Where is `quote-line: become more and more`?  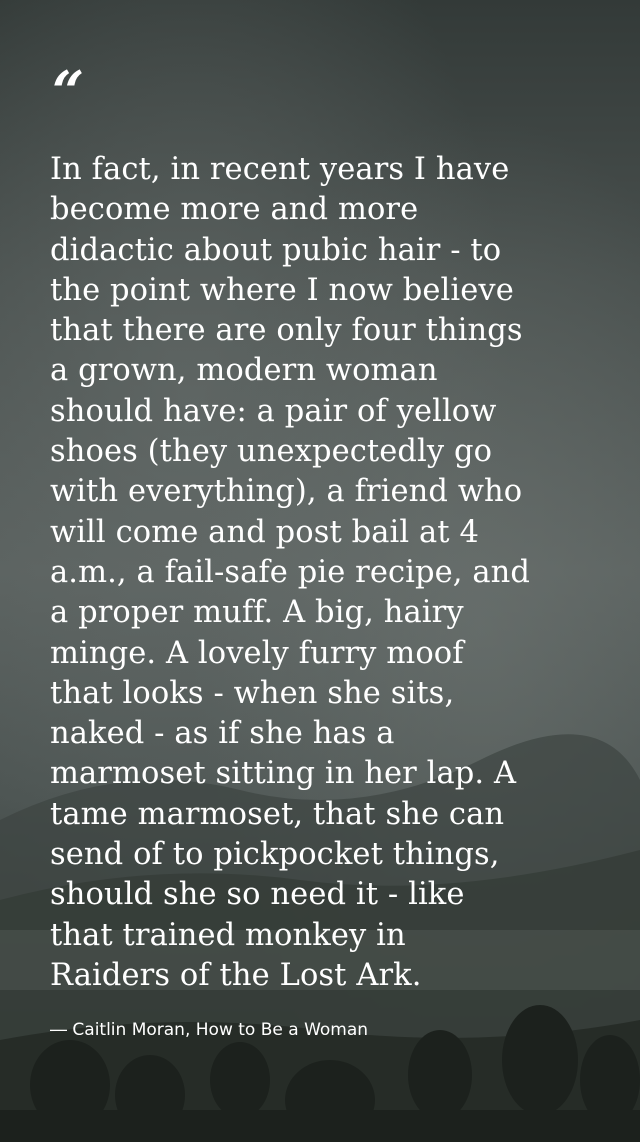 quote-line: become more and more is located at coordinates (234, 210).